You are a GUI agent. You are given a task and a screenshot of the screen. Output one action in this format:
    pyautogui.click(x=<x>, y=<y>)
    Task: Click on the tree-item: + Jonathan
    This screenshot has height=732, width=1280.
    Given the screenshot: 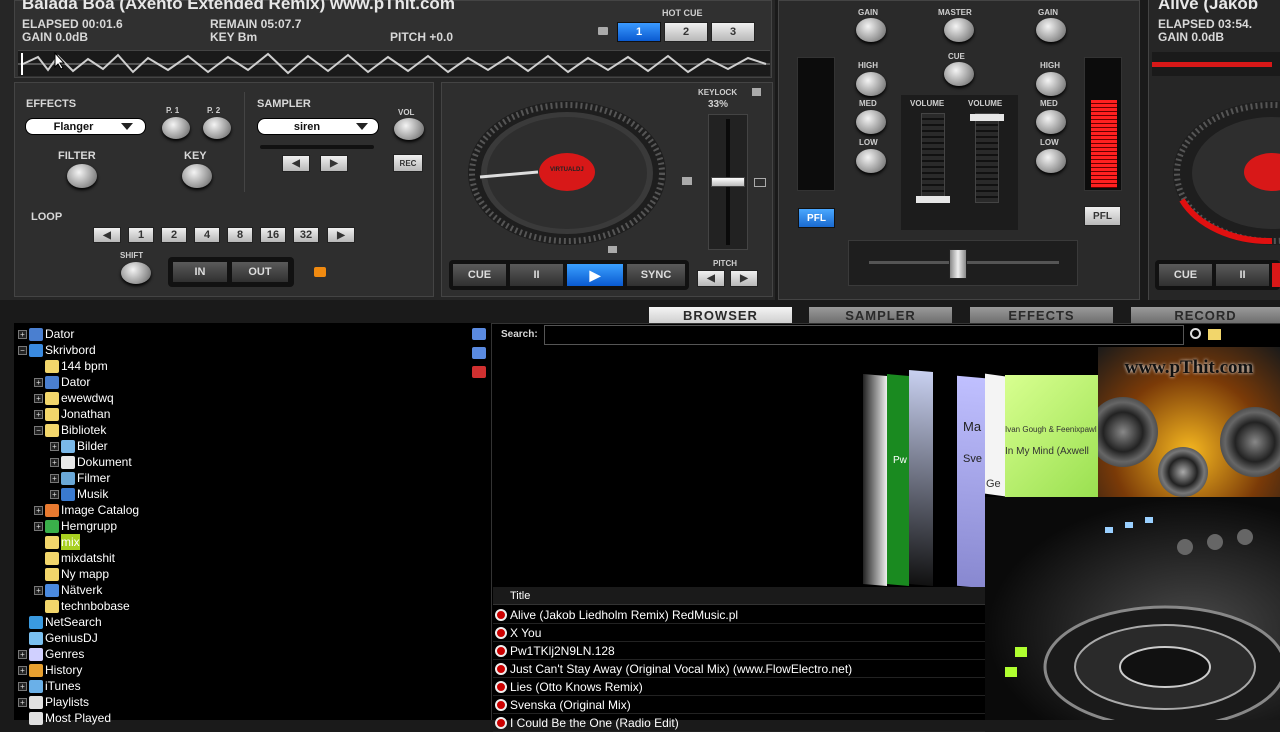 What is the action you would take?
    pyautogui.click(x=72, y=414)
    